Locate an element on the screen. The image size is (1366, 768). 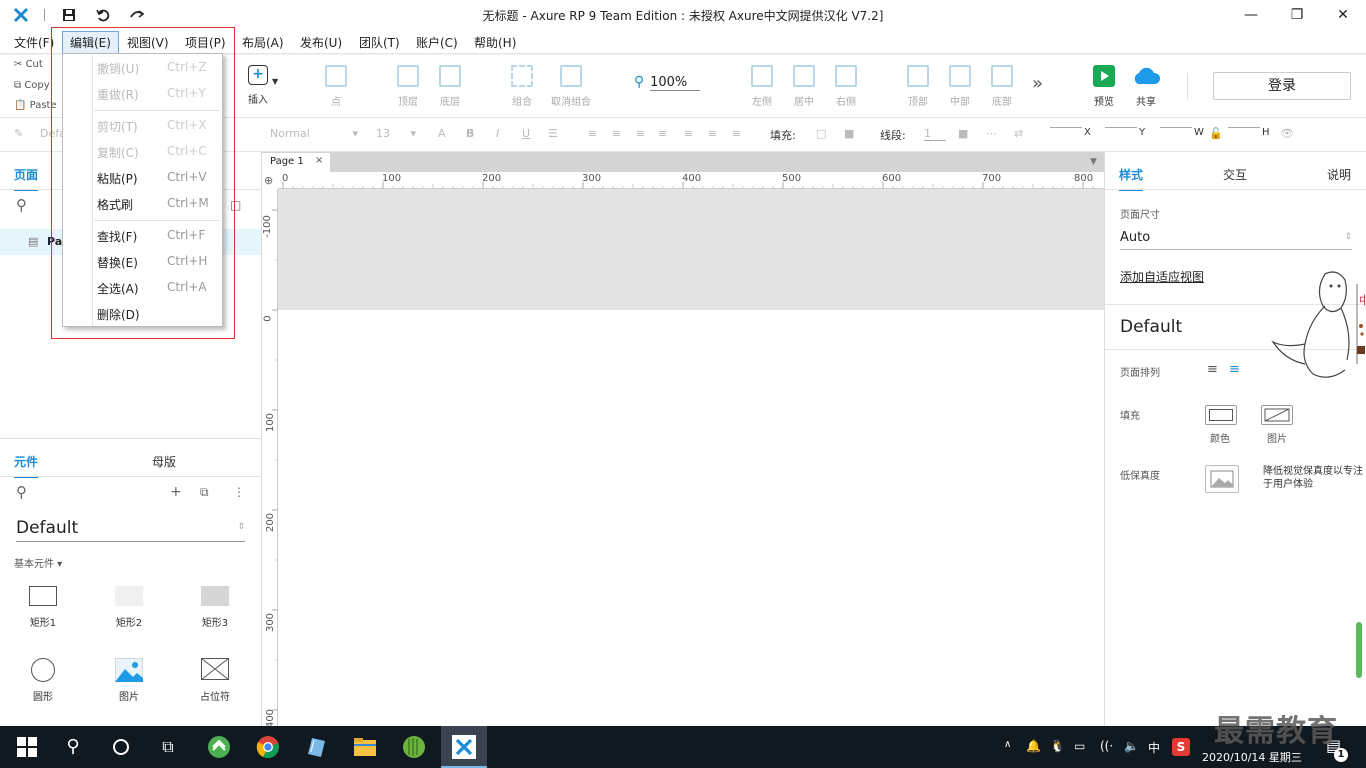
tray-expand-icon: ∧ is located at coordinates (1007, 744).